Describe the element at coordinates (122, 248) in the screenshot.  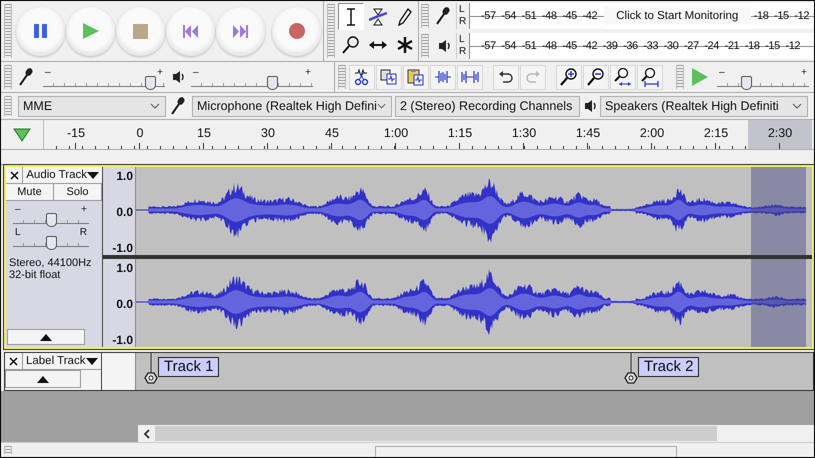
I see `amplitude-label: -1.0` at that location.